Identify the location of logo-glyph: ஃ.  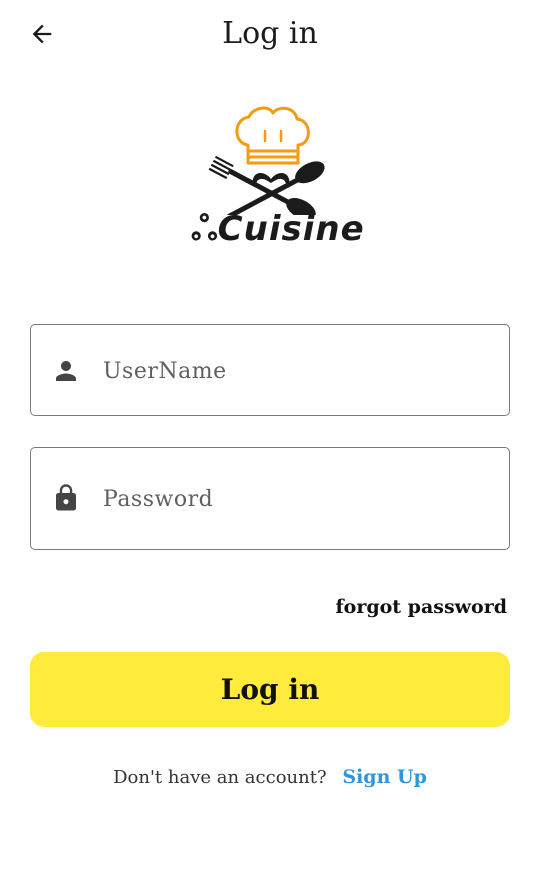
(204, 229).